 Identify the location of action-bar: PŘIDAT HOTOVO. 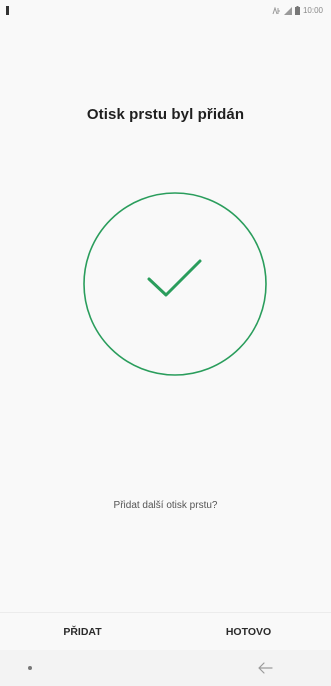
(165, 631).